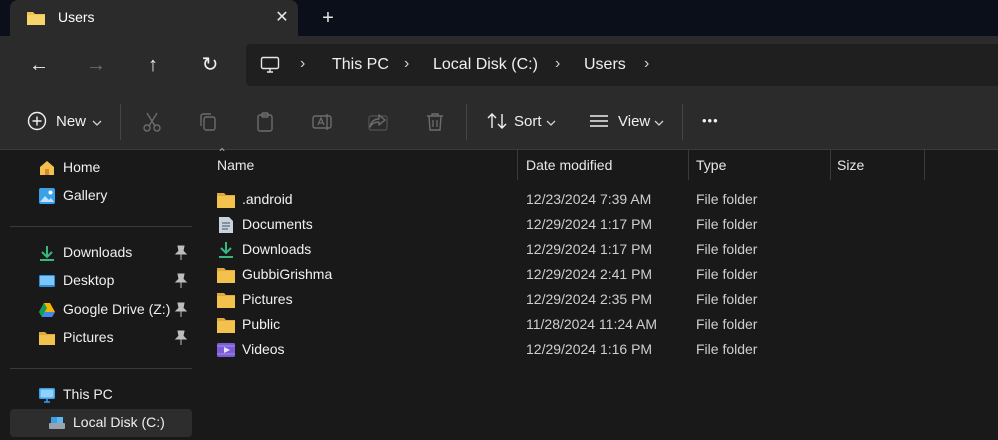 The image size is (998, 440). I want to click on view-button: View, so click(628, 122).